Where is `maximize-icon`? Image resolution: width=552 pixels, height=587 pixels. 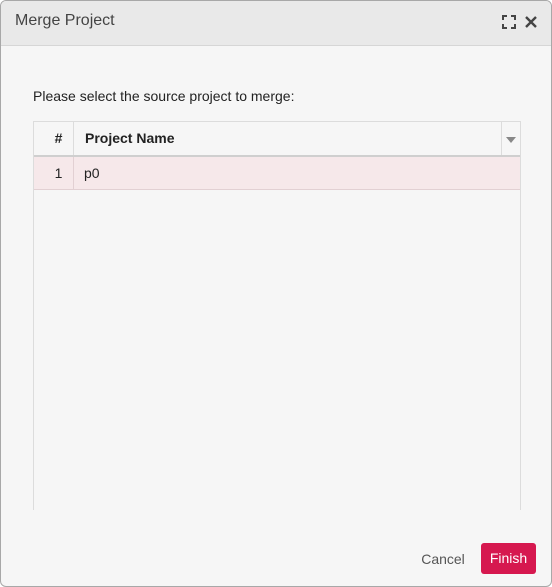 maximize-icon is located at coordinates (509, 22).